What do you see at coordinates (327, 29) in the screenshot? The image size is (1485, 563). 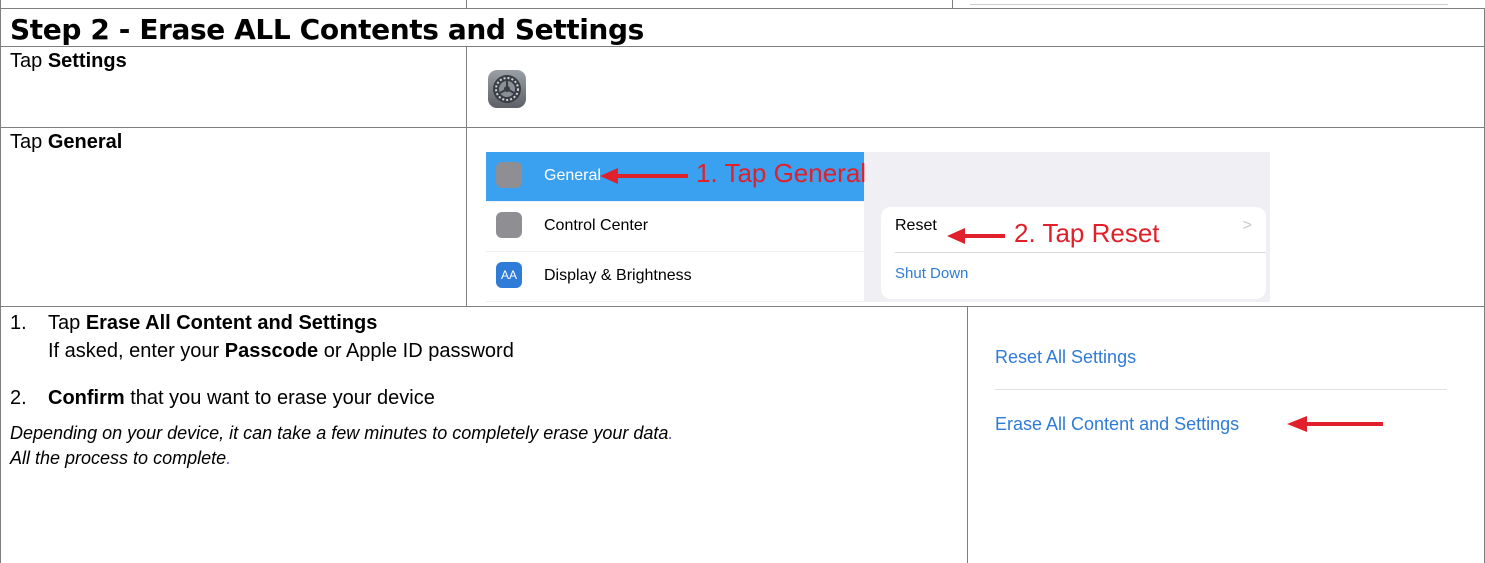 I see `page-title: Step 2 - Erase ALL Contents and Settings` at bounding box center [327, 29].